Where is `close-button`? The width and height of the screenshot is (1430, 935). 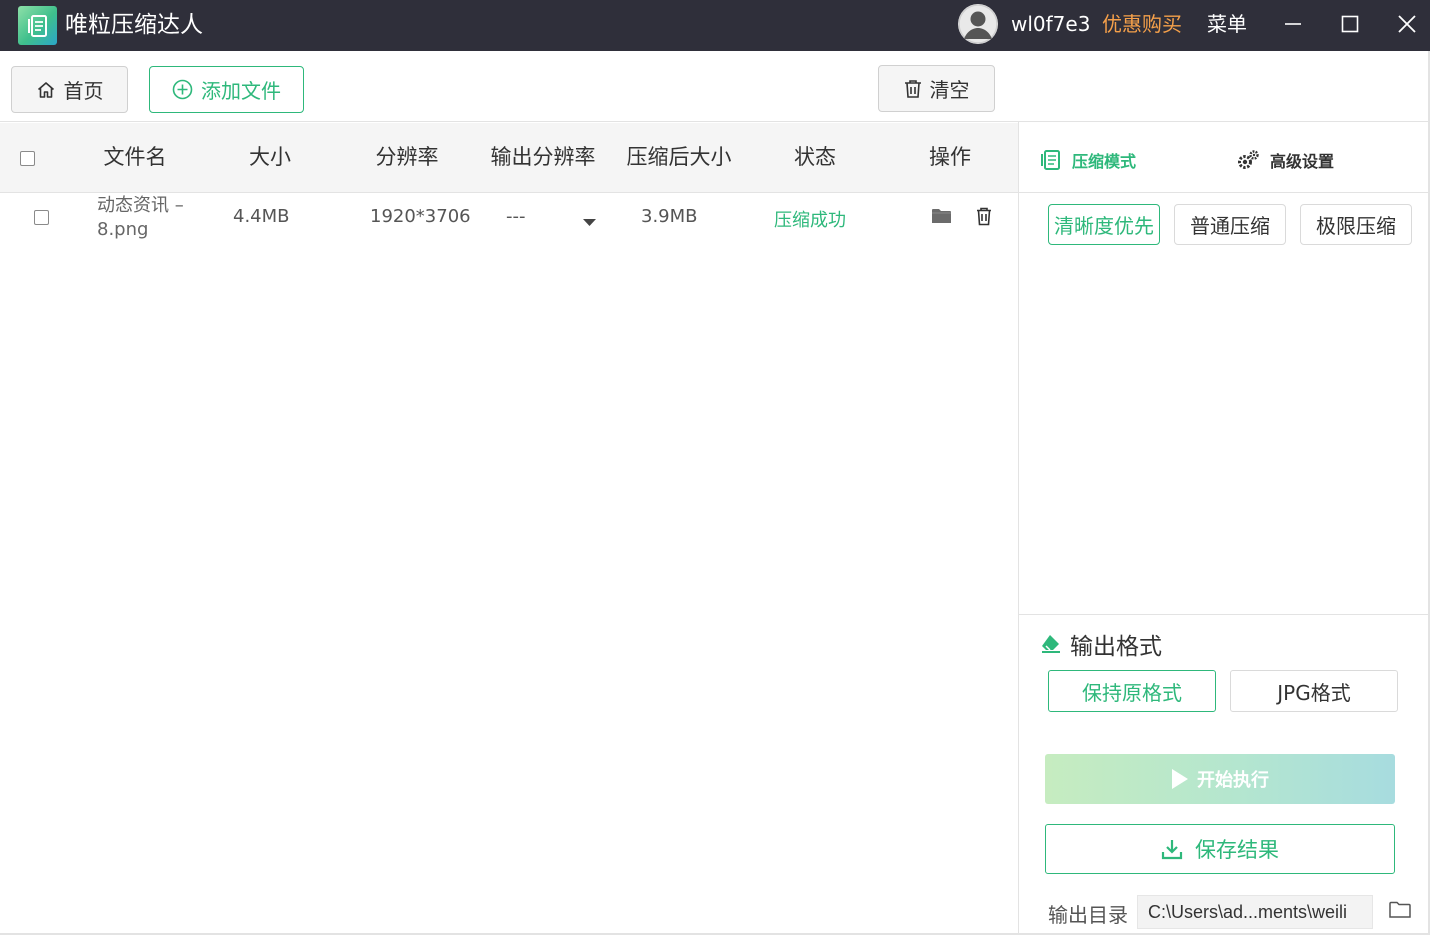 close-button is located at coordinates (1407, 24).